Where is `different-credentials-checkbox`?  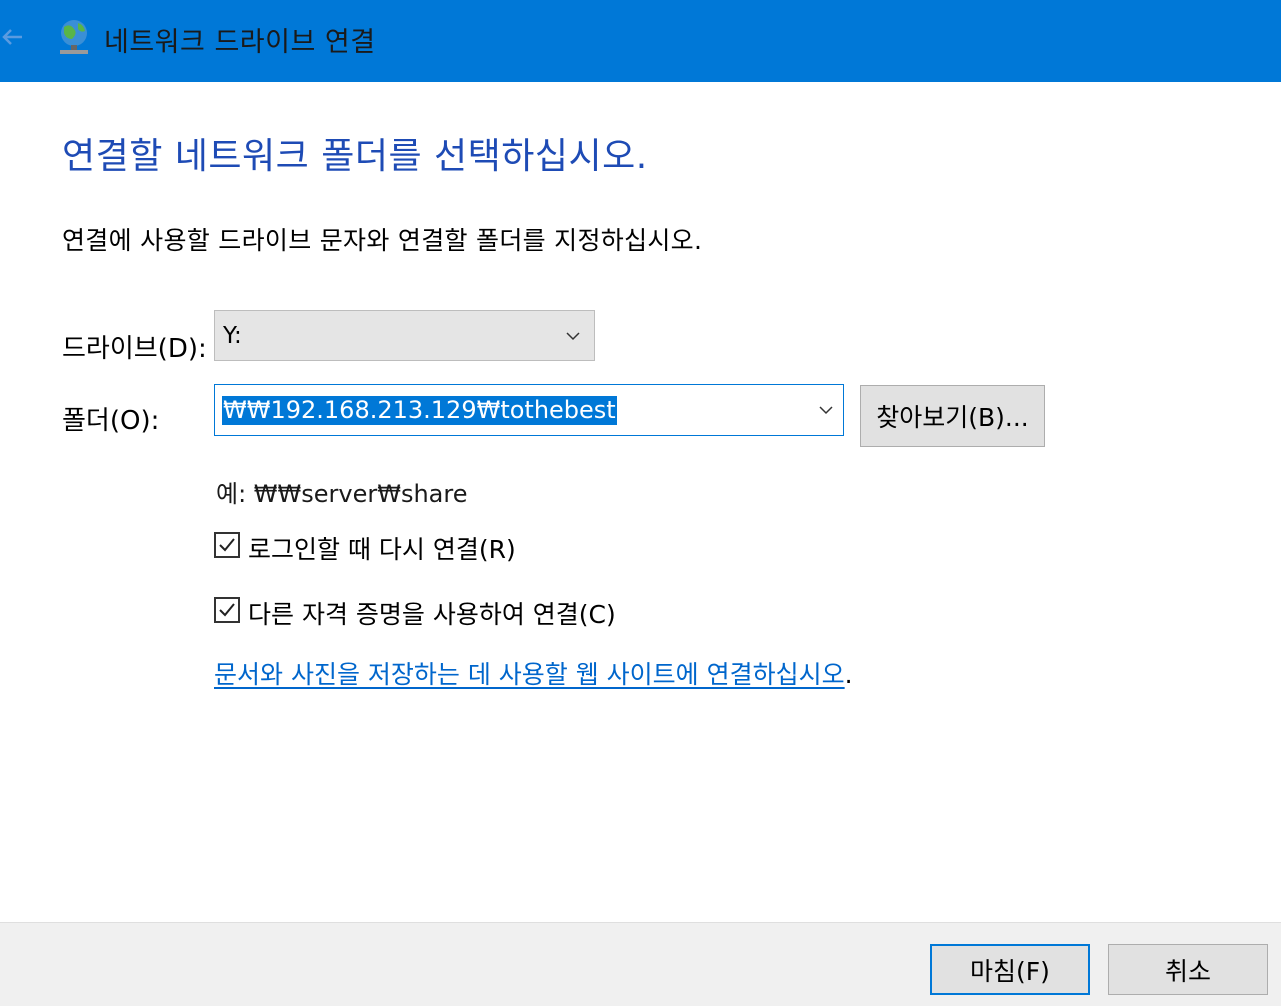 different-credentials-checkbox is located at coordinates (227, 610).